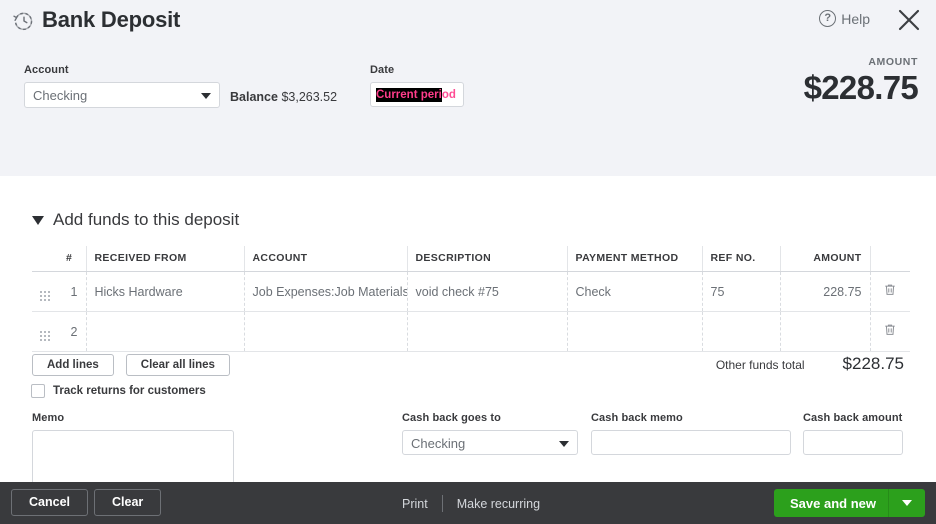 The width and height of the screenshot is (936, 524). I want to click on balance-label: Balance, so click(254, 97).